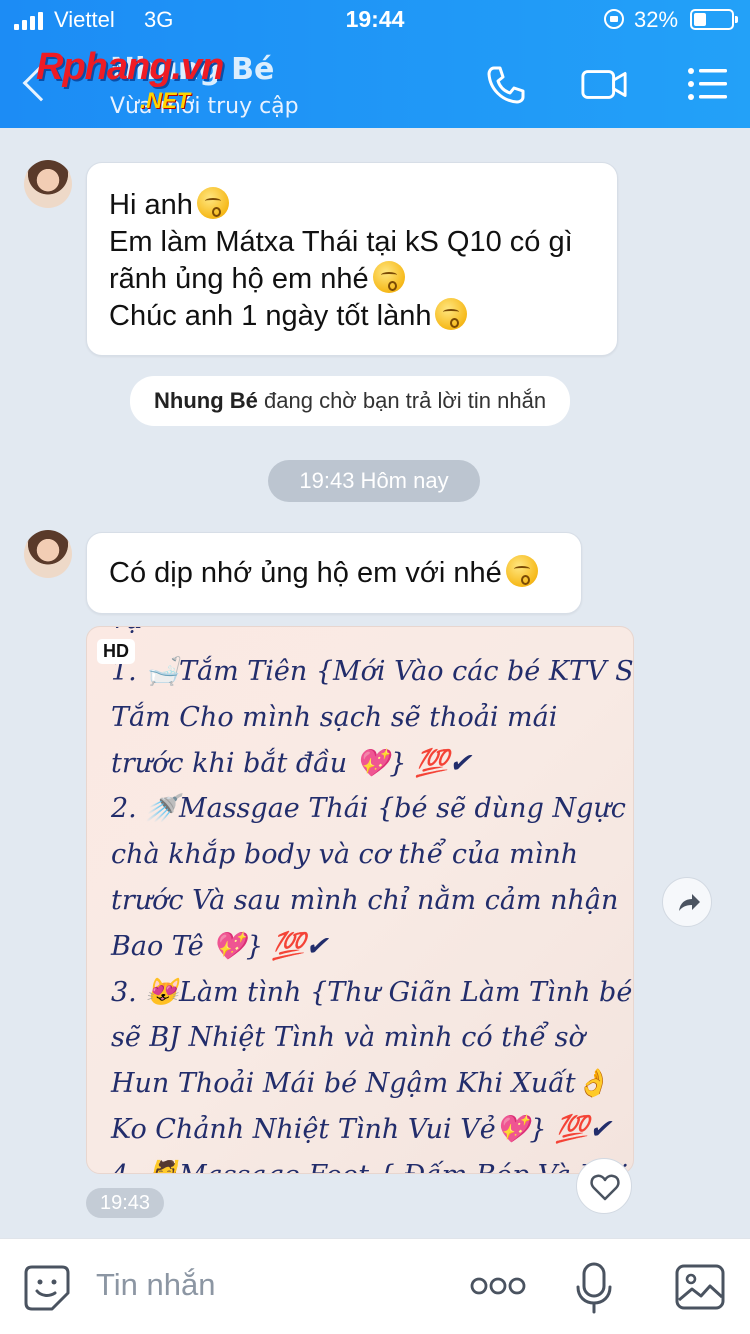 This screenshot has height=1334, width=750. Describe the element at coordinates (375, 1286) in the screenshot. I see `input-bar: Tin nhắn` at that location.